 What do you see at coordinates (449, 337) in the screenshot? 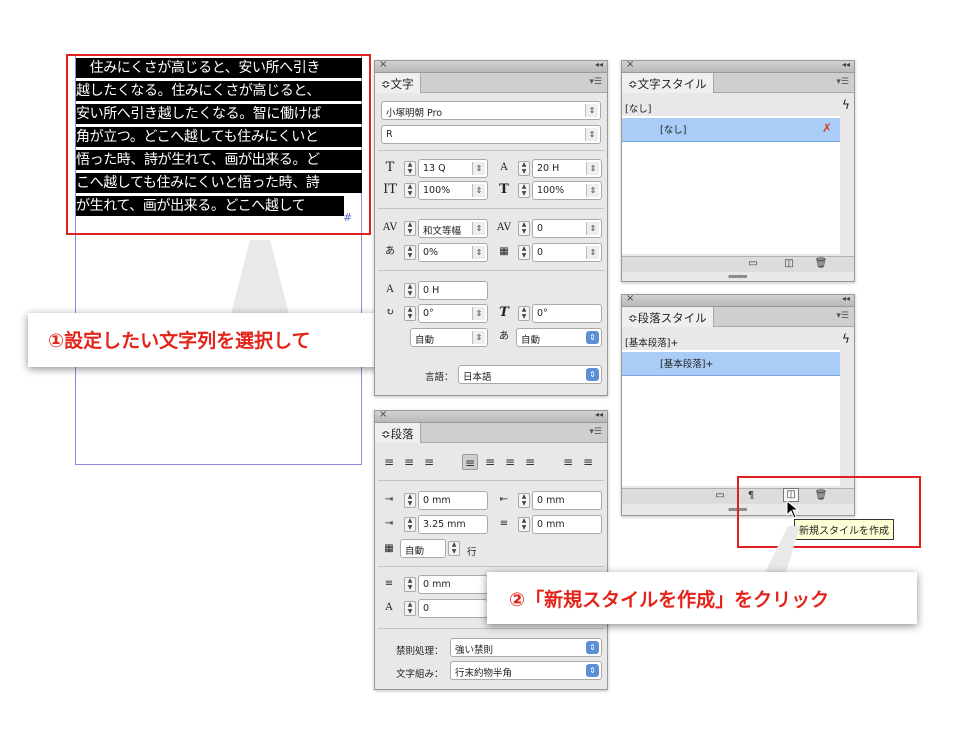
I see `aki-before-field: 自動 ⇕` at bounding box center [449, 337].